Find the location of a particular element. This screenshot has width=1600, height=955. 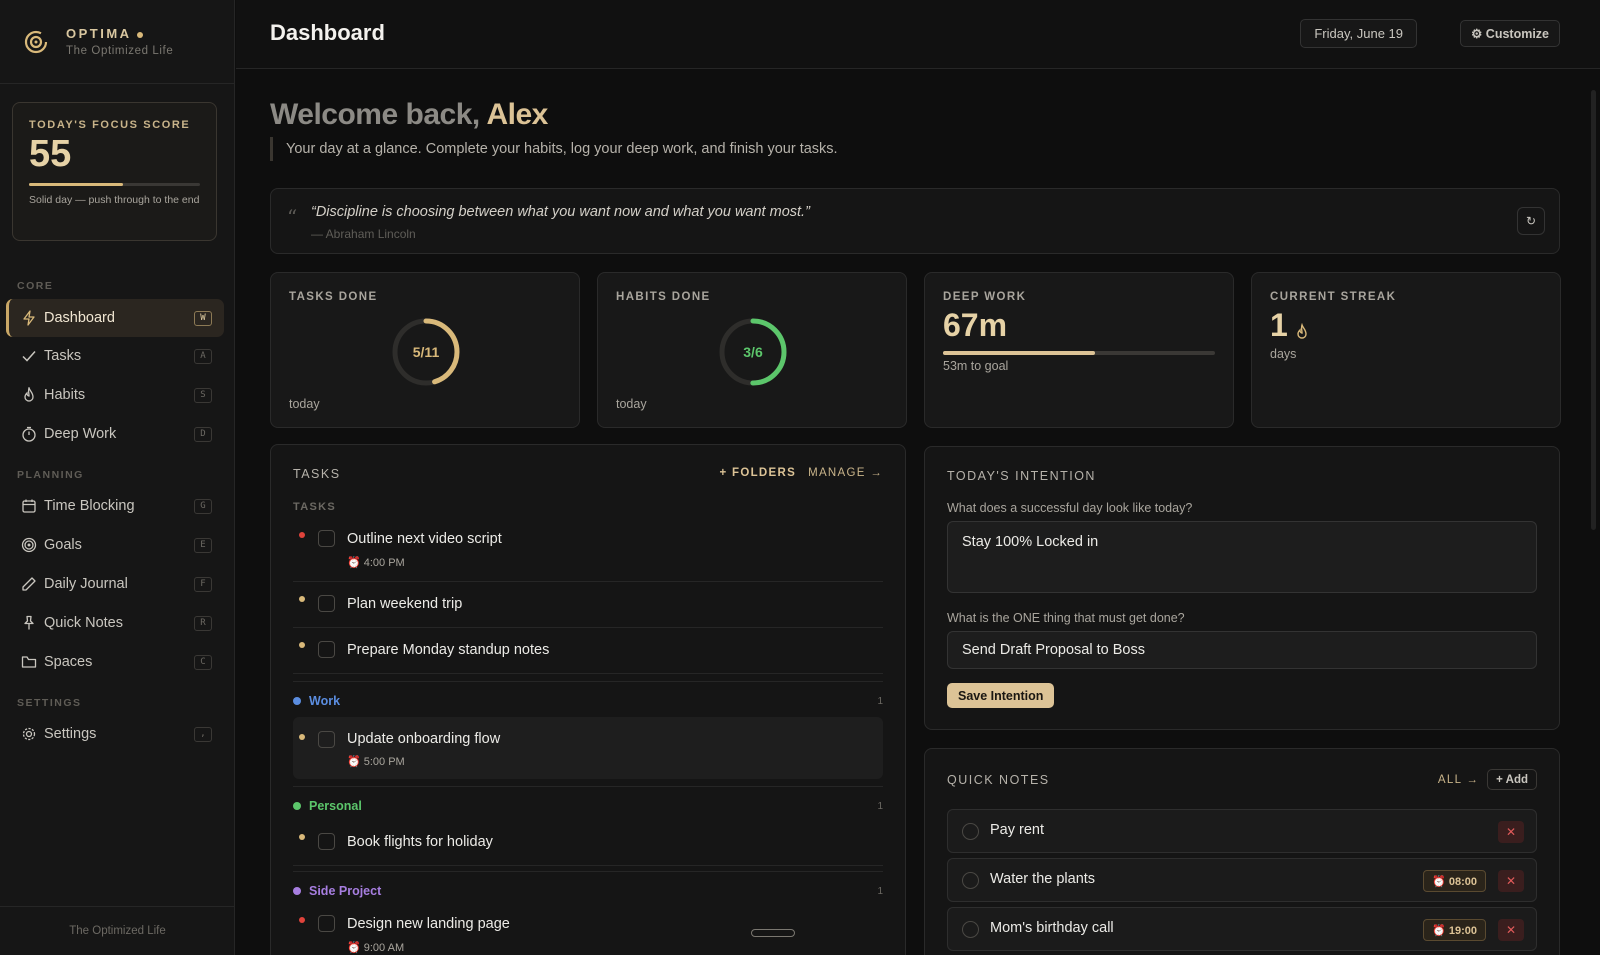

focus-score-value: 55 is located at coordinates (50, 154).